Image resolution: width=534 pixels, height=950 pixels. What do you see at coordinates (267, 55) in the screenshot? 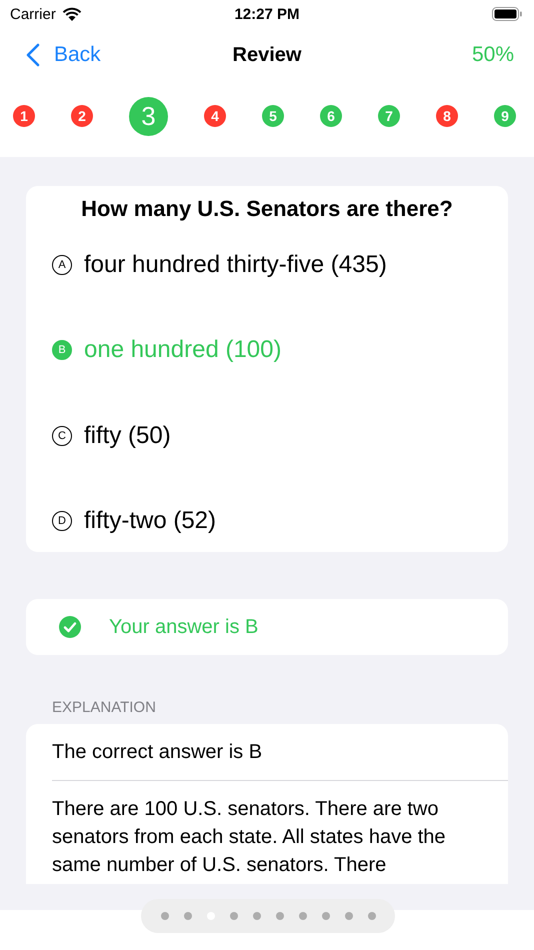
I see `screen-title: Review` at bounding box center [267, 55].